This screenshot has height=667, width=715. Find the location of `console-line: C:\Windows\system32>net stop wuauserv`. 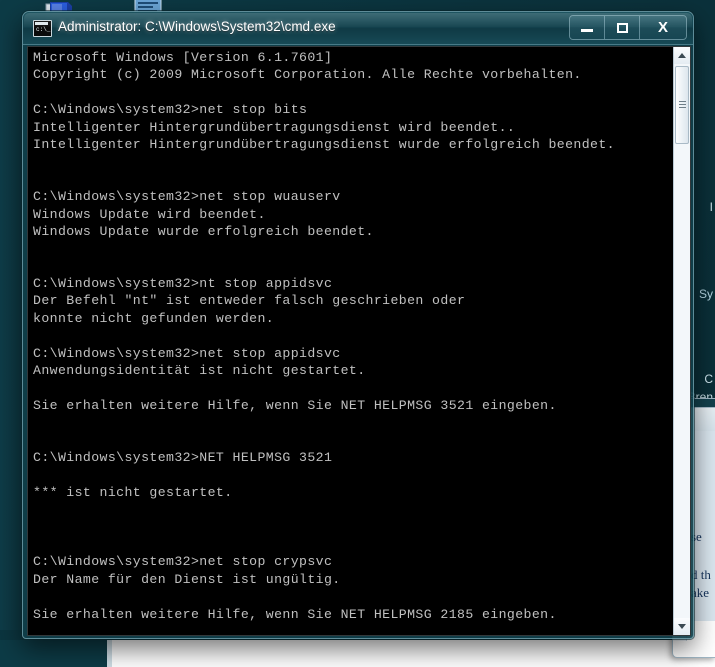

console-line: C:\Windows\system32>net stop wuauserv is located at coordinates (187, 197).